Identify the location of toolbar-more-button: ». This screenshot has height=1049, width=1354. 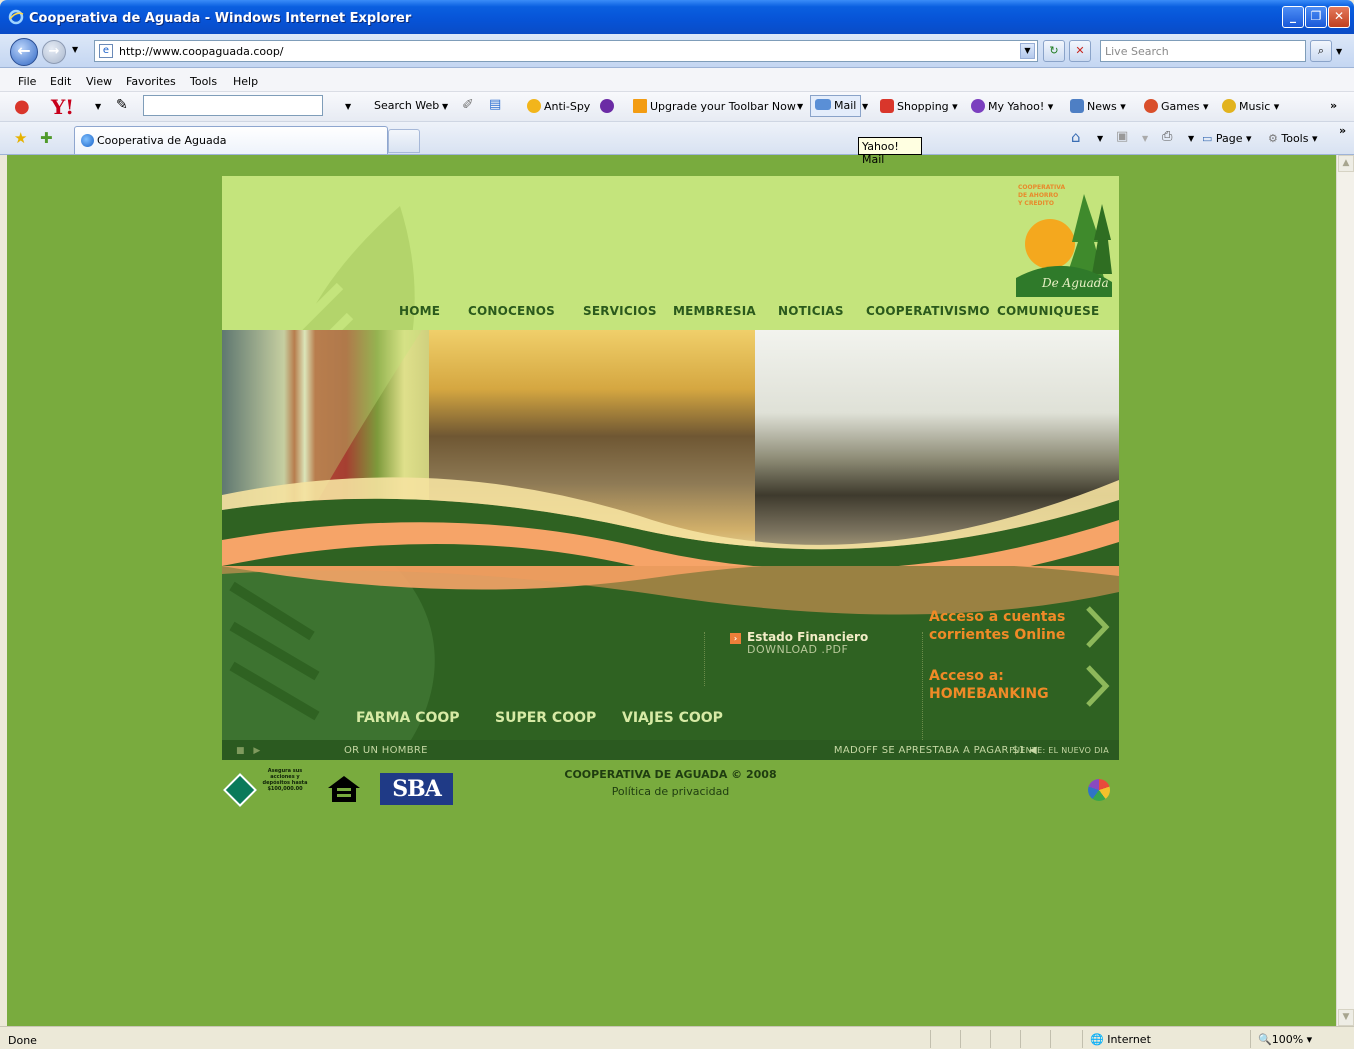
(1333, 105).